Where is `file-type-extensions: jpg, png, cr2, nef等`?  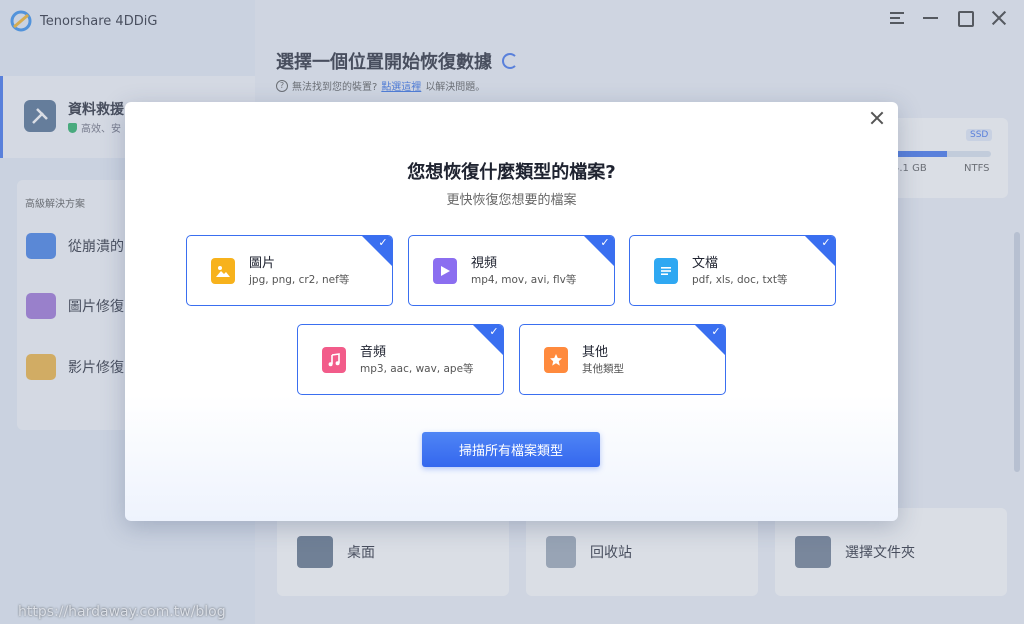
file-type-extensions: jpg, png, cr2, nef等 is located at coordinates (299, 280).